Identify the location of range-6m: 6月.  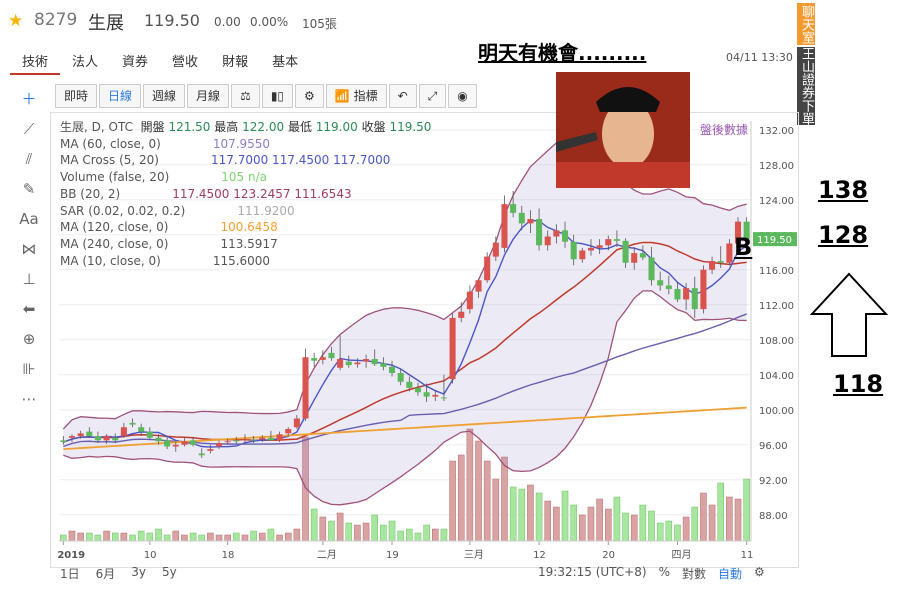
(106, 573).